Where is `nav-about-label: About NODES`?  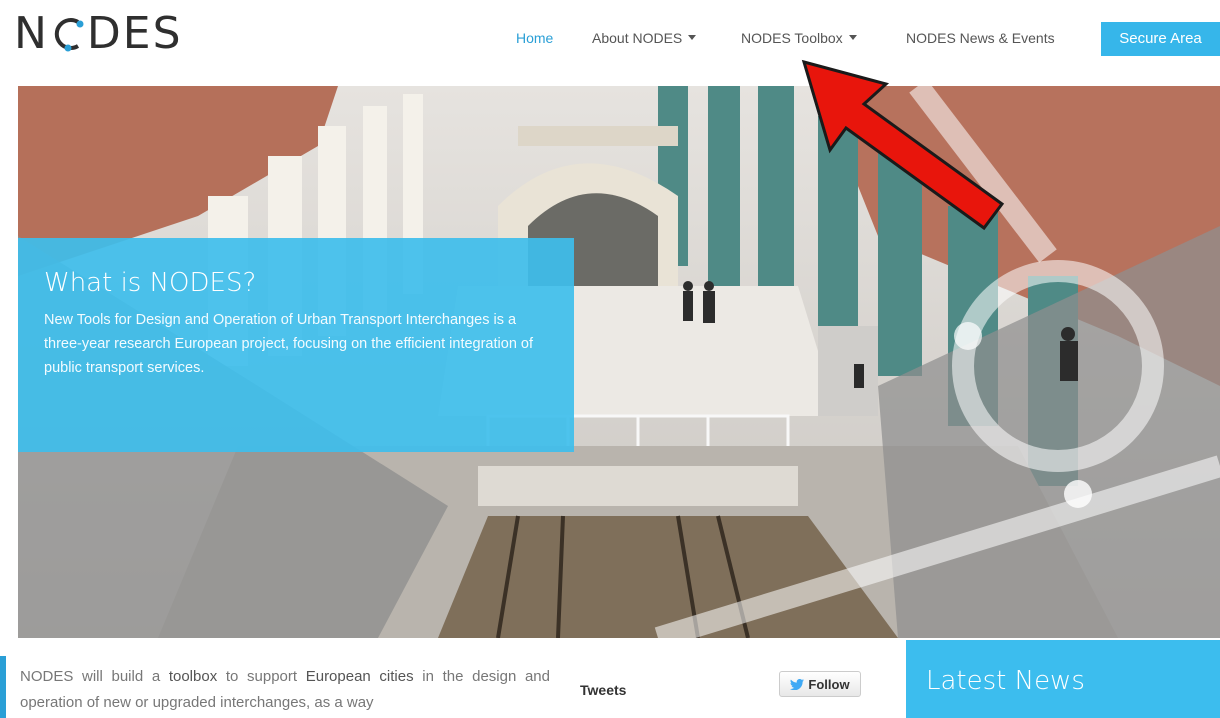
nav-about-label: About NODES is located at coordinates (637, 38).